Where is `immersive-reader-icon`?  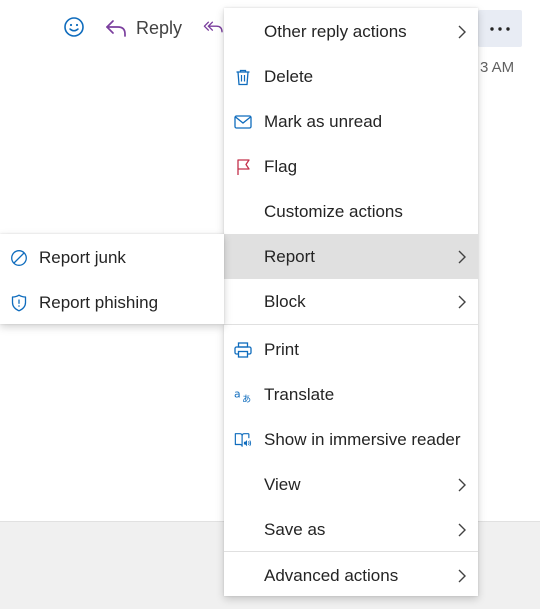 immersive-reader-icon is located at coordinates (243, 440).